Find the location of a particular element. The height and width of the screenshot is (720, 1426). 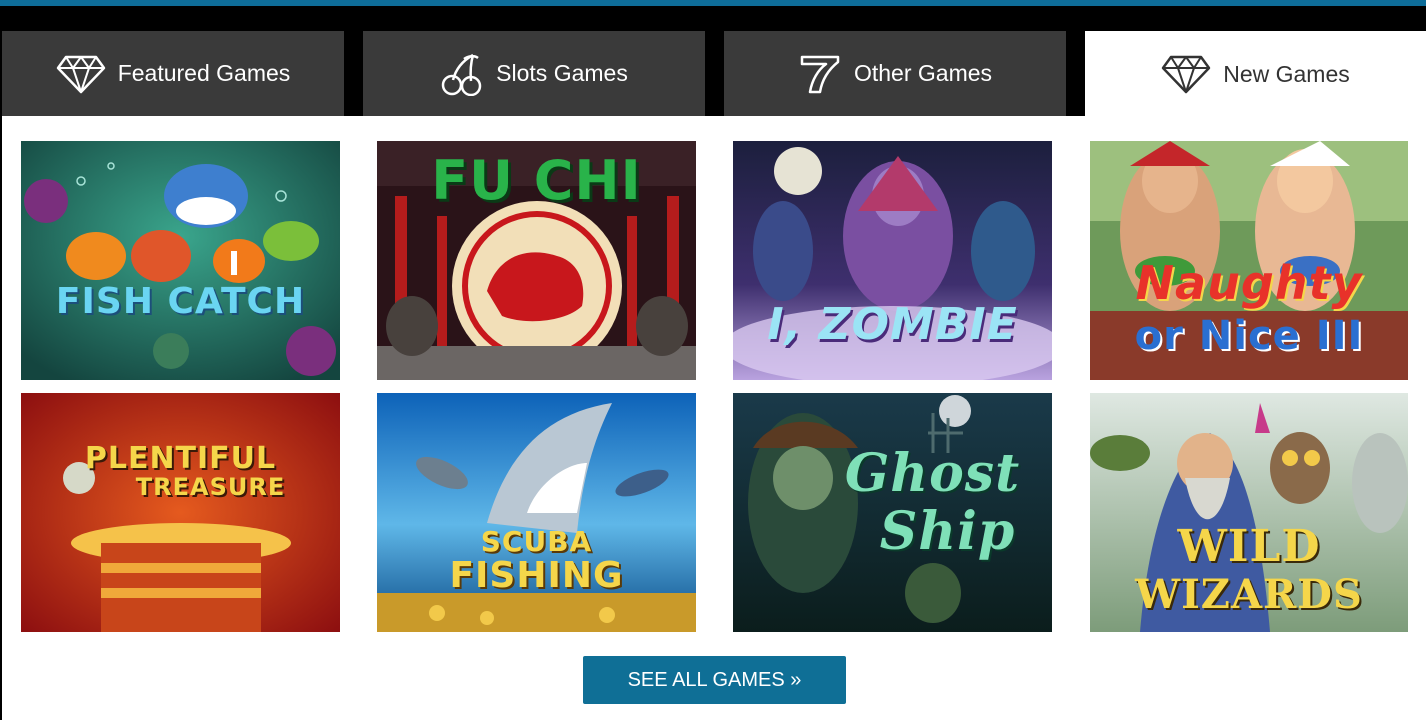

tab-label: Slots Games is located at coordinates (562, 73).